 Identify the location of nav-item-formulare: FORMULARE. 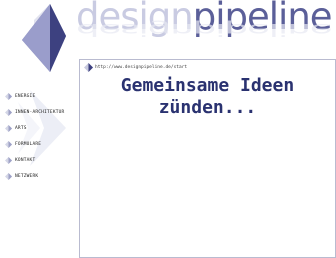
(34, 144).